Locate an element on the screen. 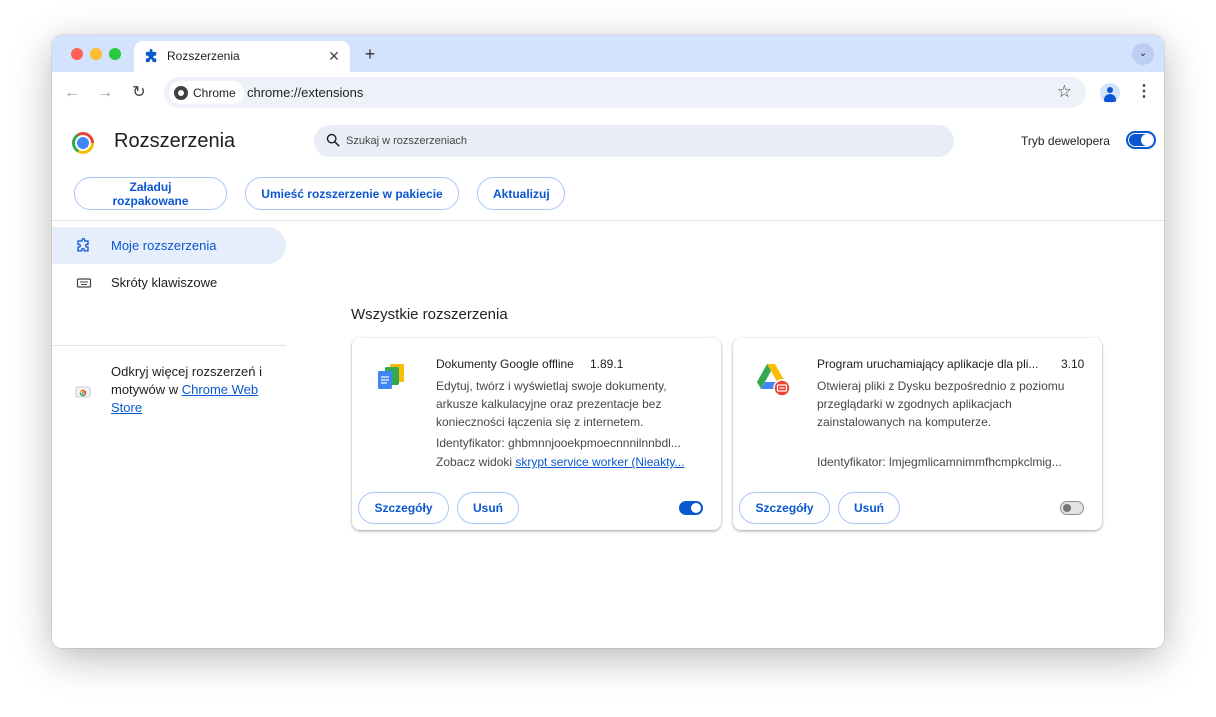 This screenshot has height=717, width=1216. sidebar-divider is located at coordinates (169, 345).